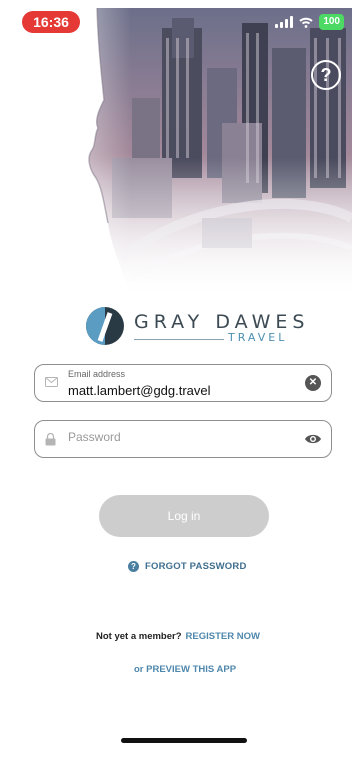 This screenshot has height=758, width=352. What do you see at coordinates (51, 22) in the screenshot?
I see `status-time: 16:36` at bounding box center [51, 22].